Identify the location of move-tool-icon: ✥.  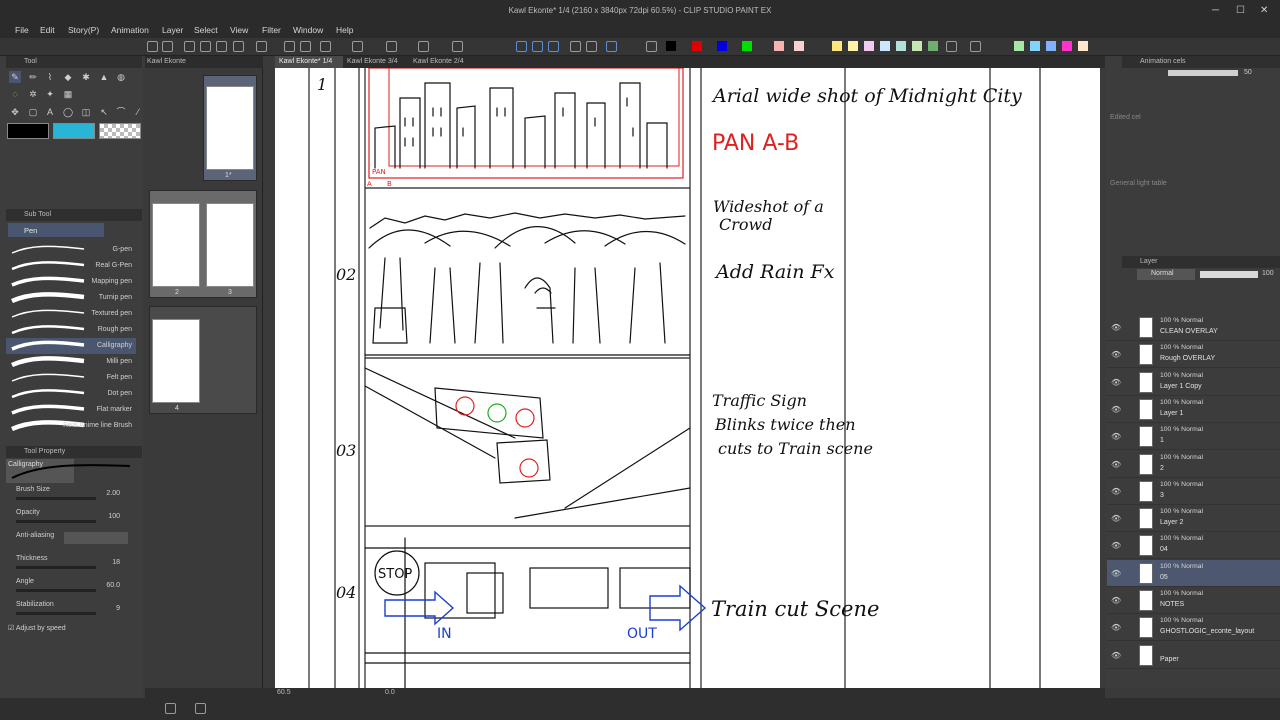
(15, 112).